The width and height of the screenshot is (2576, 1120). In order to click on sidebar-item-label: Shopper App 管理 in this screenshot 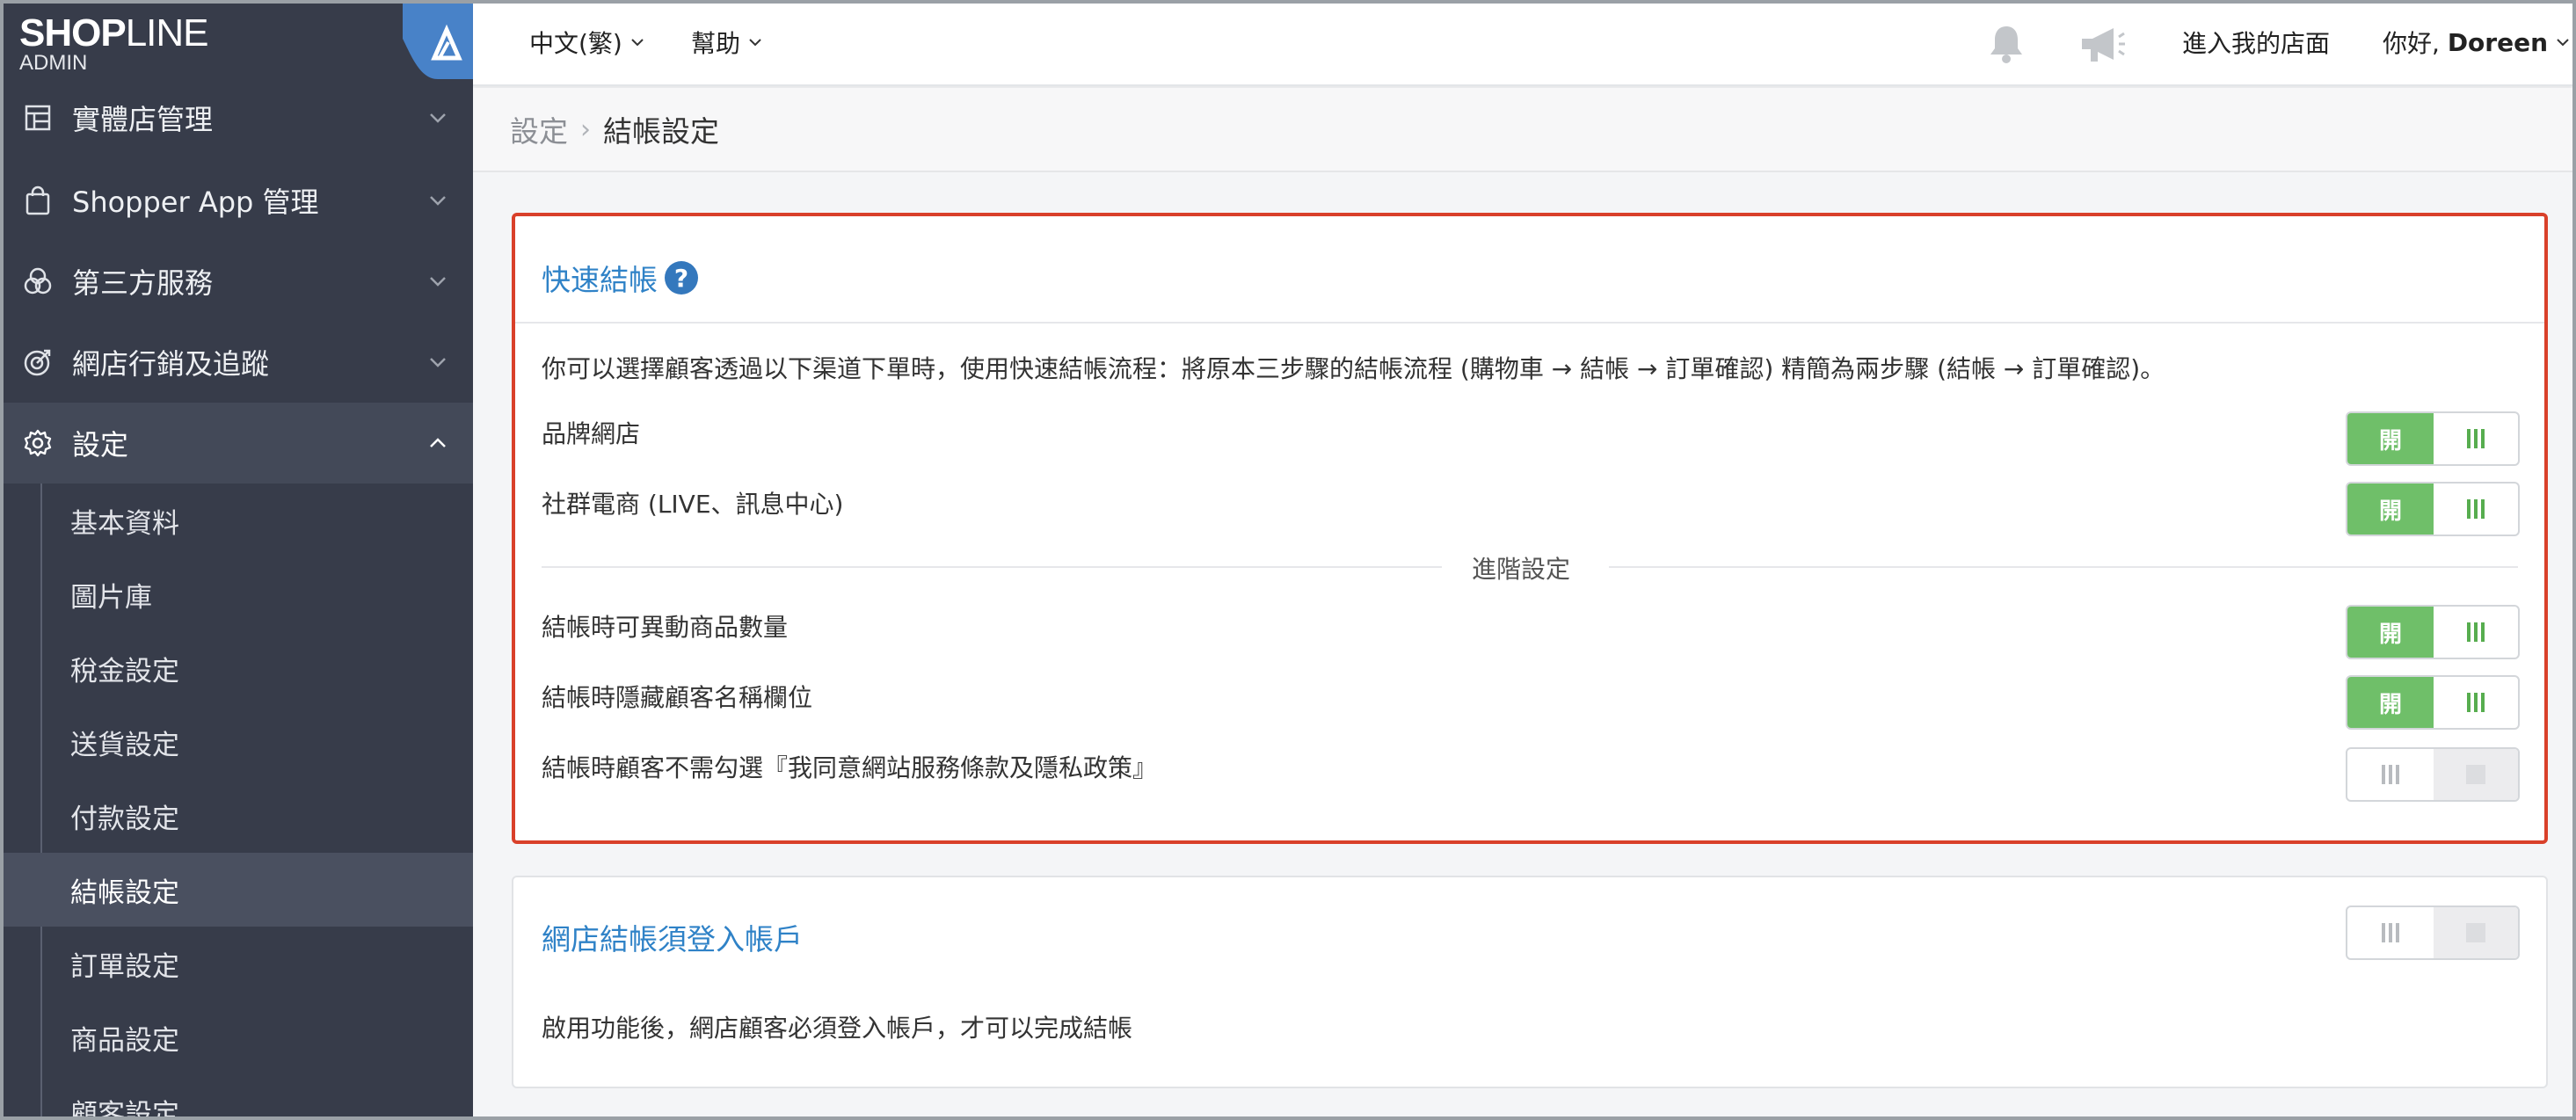, I will do `click(195, 202)`.